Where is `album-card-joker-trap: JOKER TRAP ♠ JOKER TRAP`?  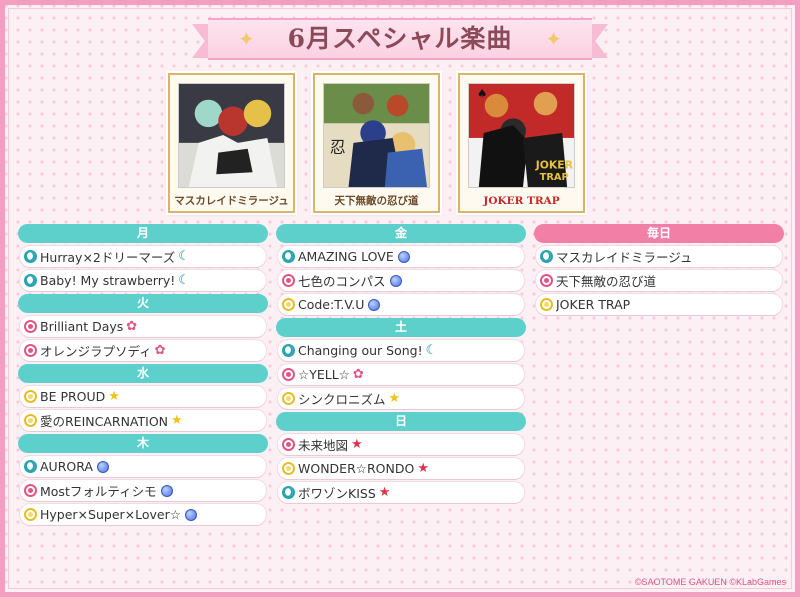 album-card-joker-trap: JOKER TRAP ♠ JOKER TRAP is located at coordinates (521, 143).